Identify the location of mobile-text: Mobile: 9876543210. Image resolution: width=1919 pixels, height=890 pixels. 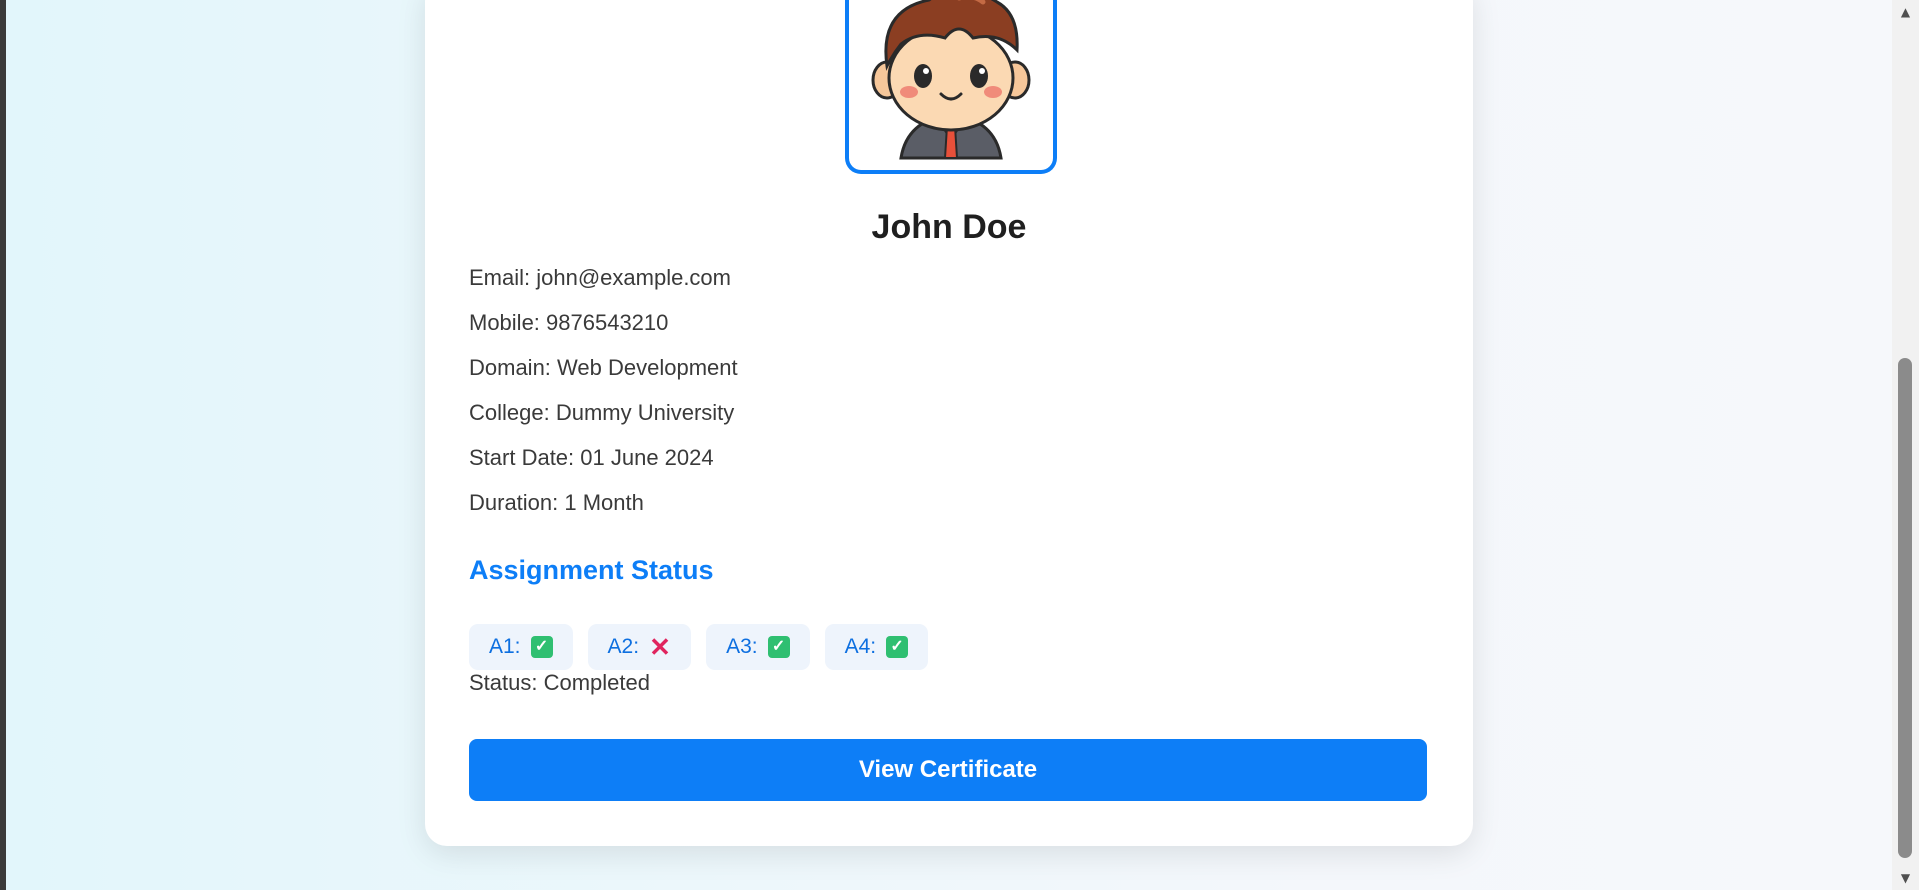
(569, 322).